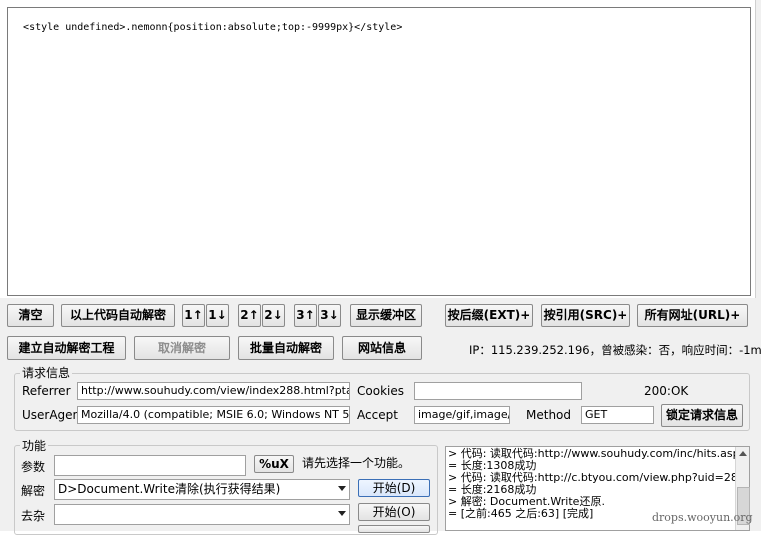 This screenshot has width=761, height=535. I want to click on up-3-button: 3↑, so click(305, 315).